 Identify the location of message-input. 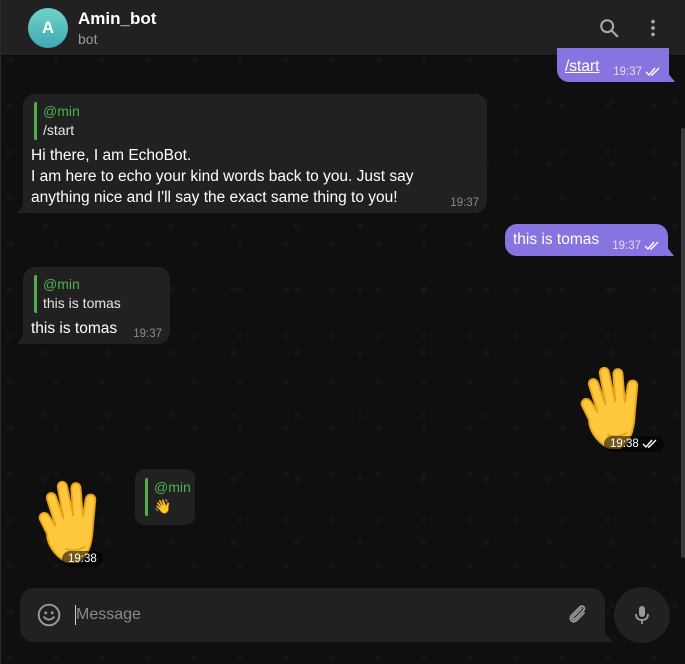
(311, 615).